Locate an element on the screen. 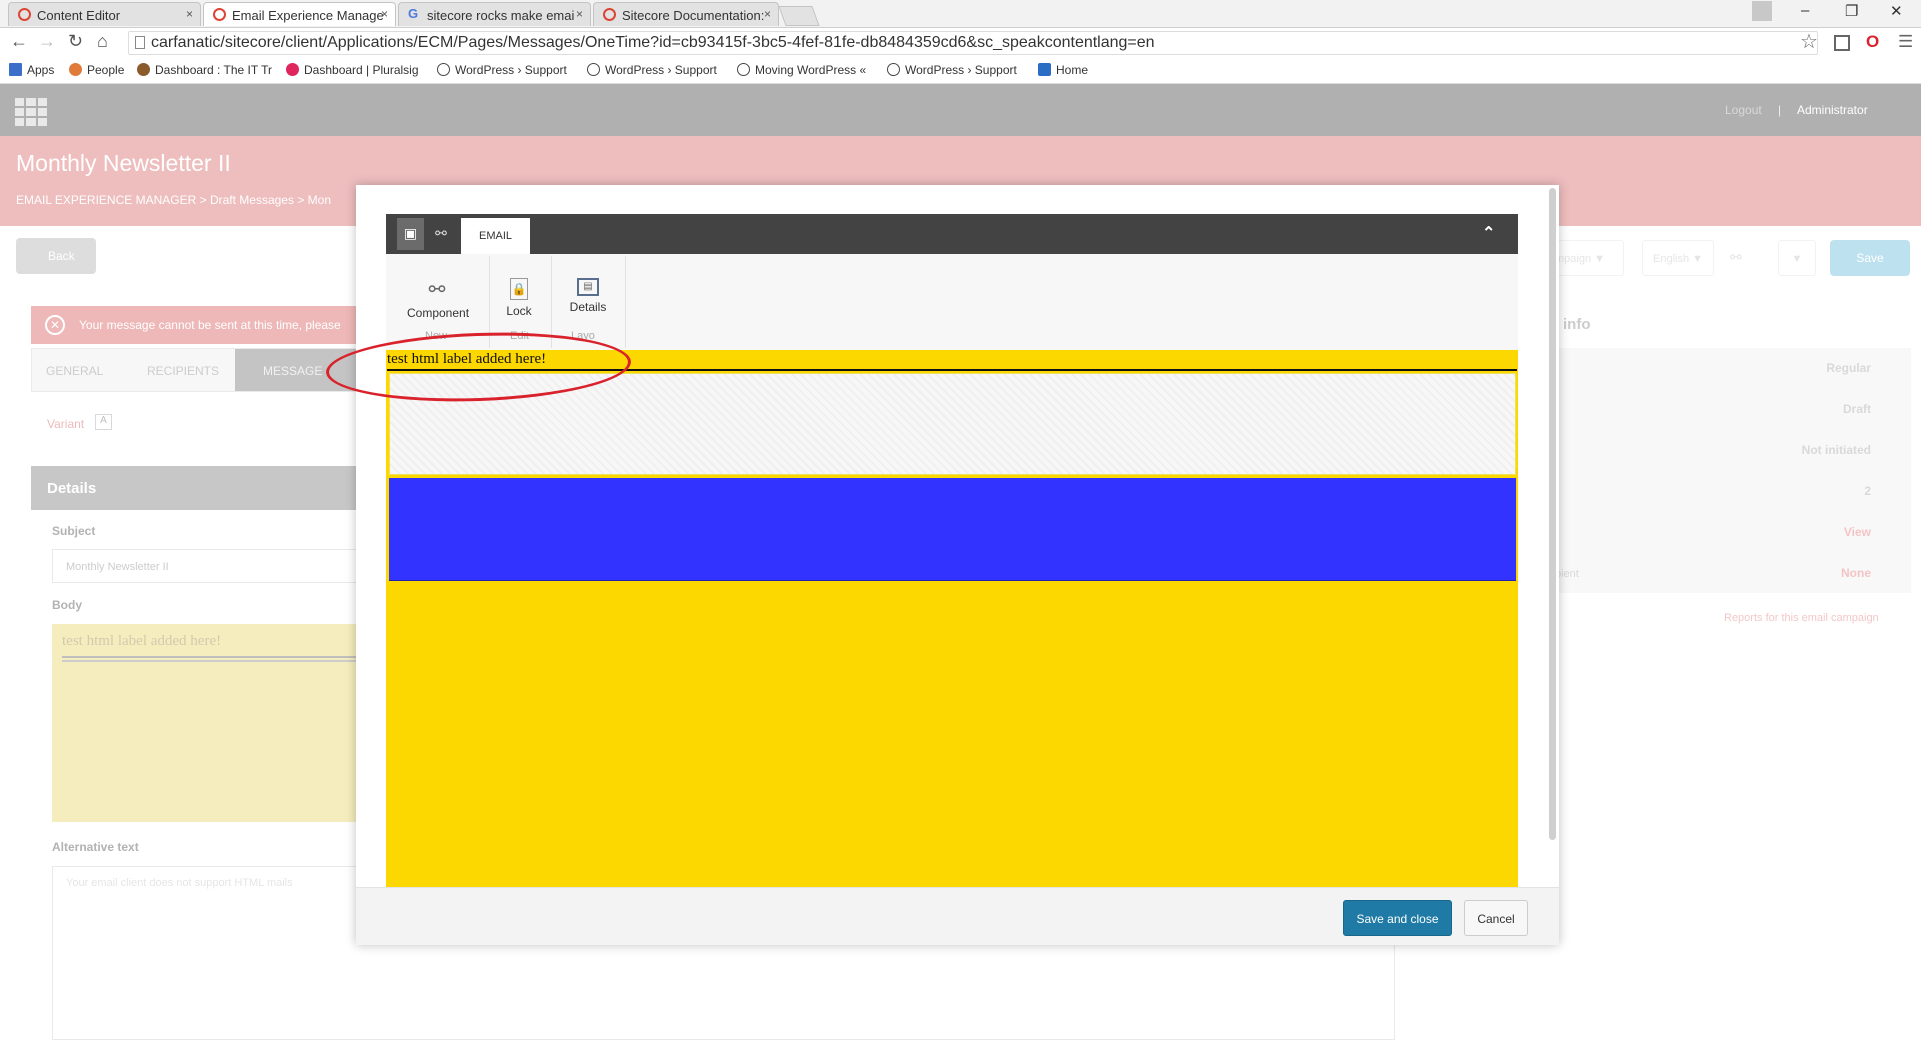 The height and width of the screenshot is (1040, 1921). details-button: ▤ Details is located at coordinates (588, 296).